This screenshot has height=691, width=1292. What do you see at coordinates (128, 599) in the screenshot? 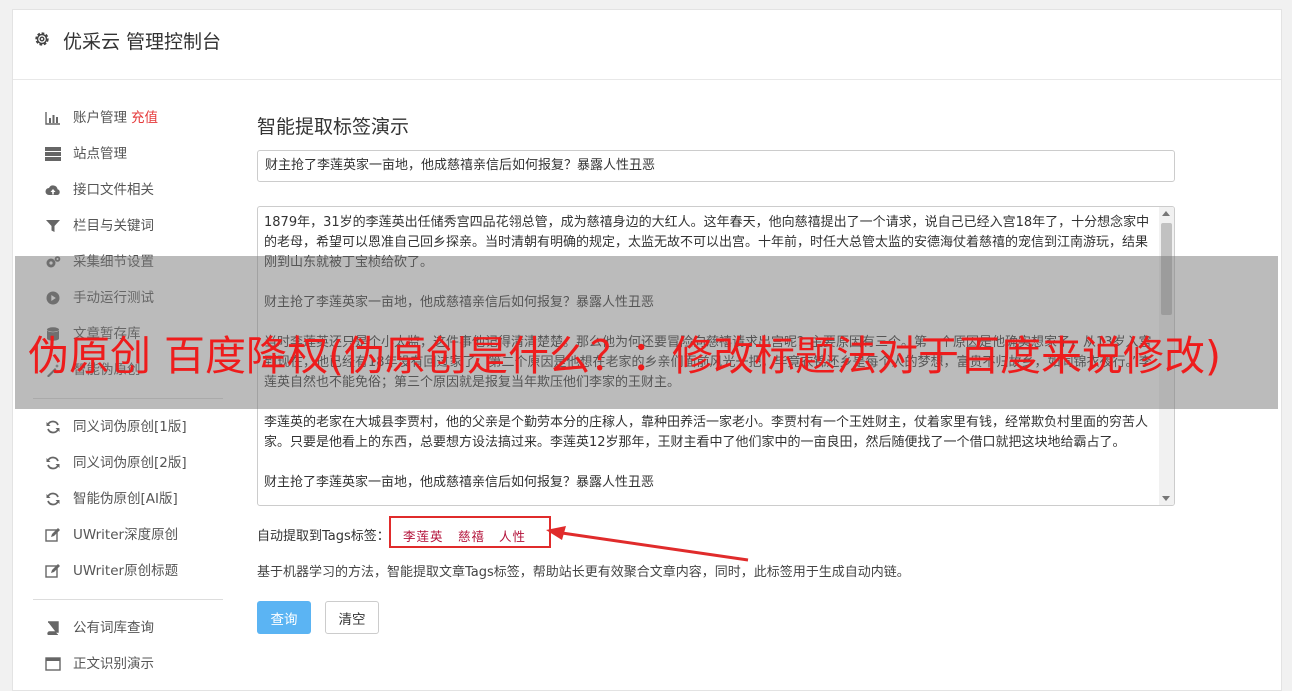
I see `sidebar-divider` at bounding box center [128, 599].